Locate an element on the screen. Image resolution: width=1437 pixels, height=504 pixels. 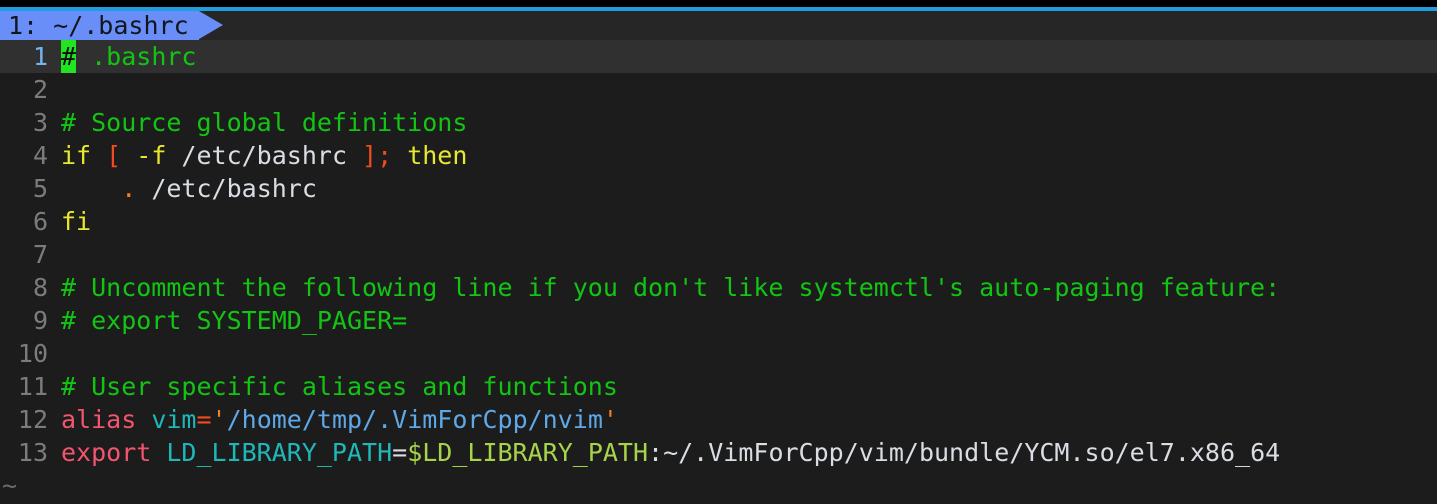
line-number: 3 is located at coordinates (40, 122).